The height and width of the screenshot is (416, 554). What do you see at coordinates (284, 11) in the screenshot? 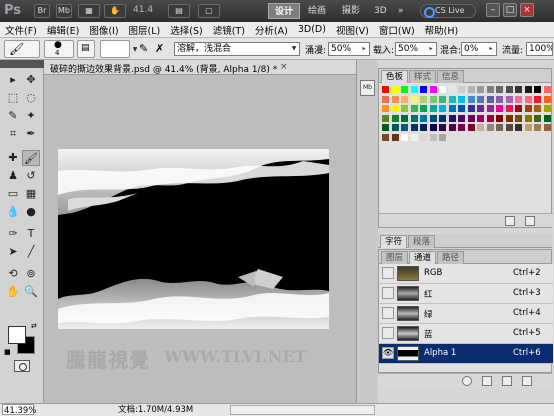
I see `workspace-design: 设计` at bounding box center [284, 11].